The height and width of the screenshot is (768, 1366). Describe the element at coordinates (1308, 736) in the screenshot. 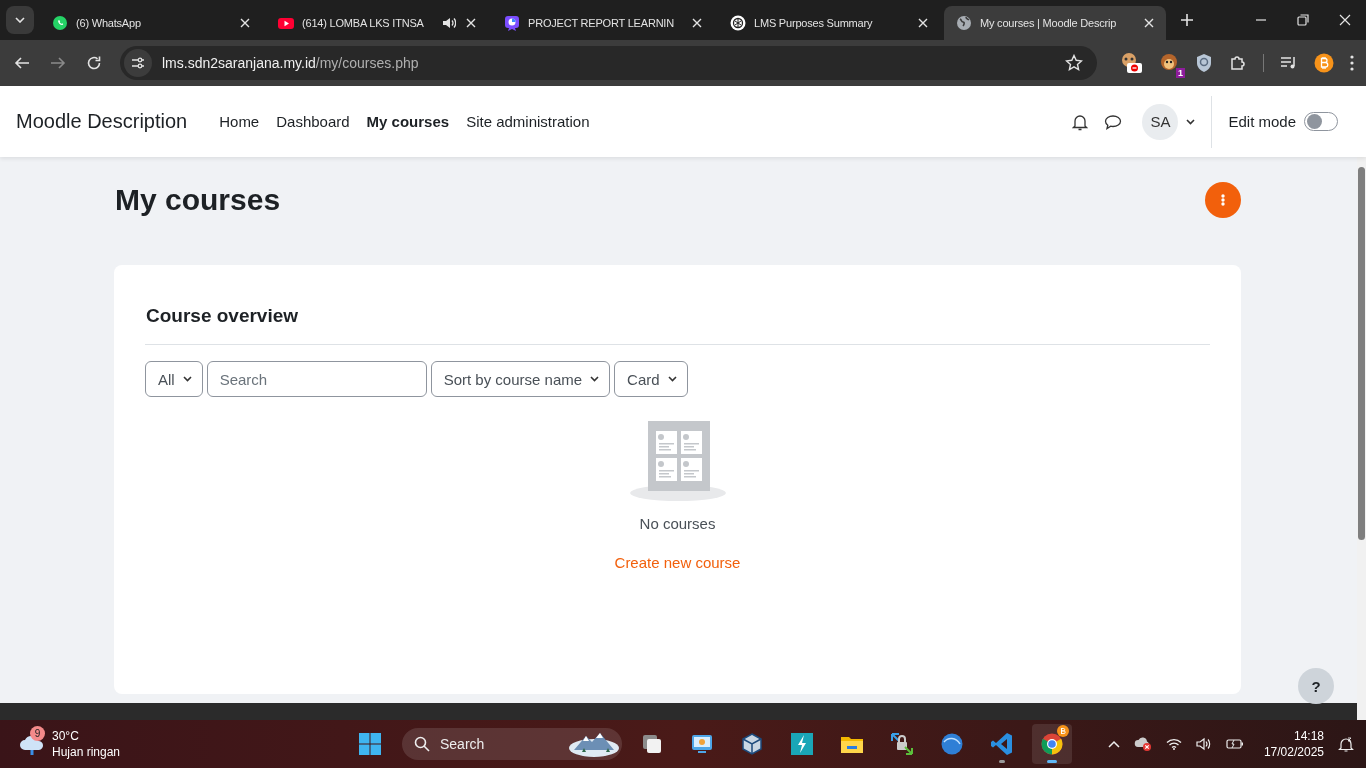

I see `clock-time: 14:18` at that location.